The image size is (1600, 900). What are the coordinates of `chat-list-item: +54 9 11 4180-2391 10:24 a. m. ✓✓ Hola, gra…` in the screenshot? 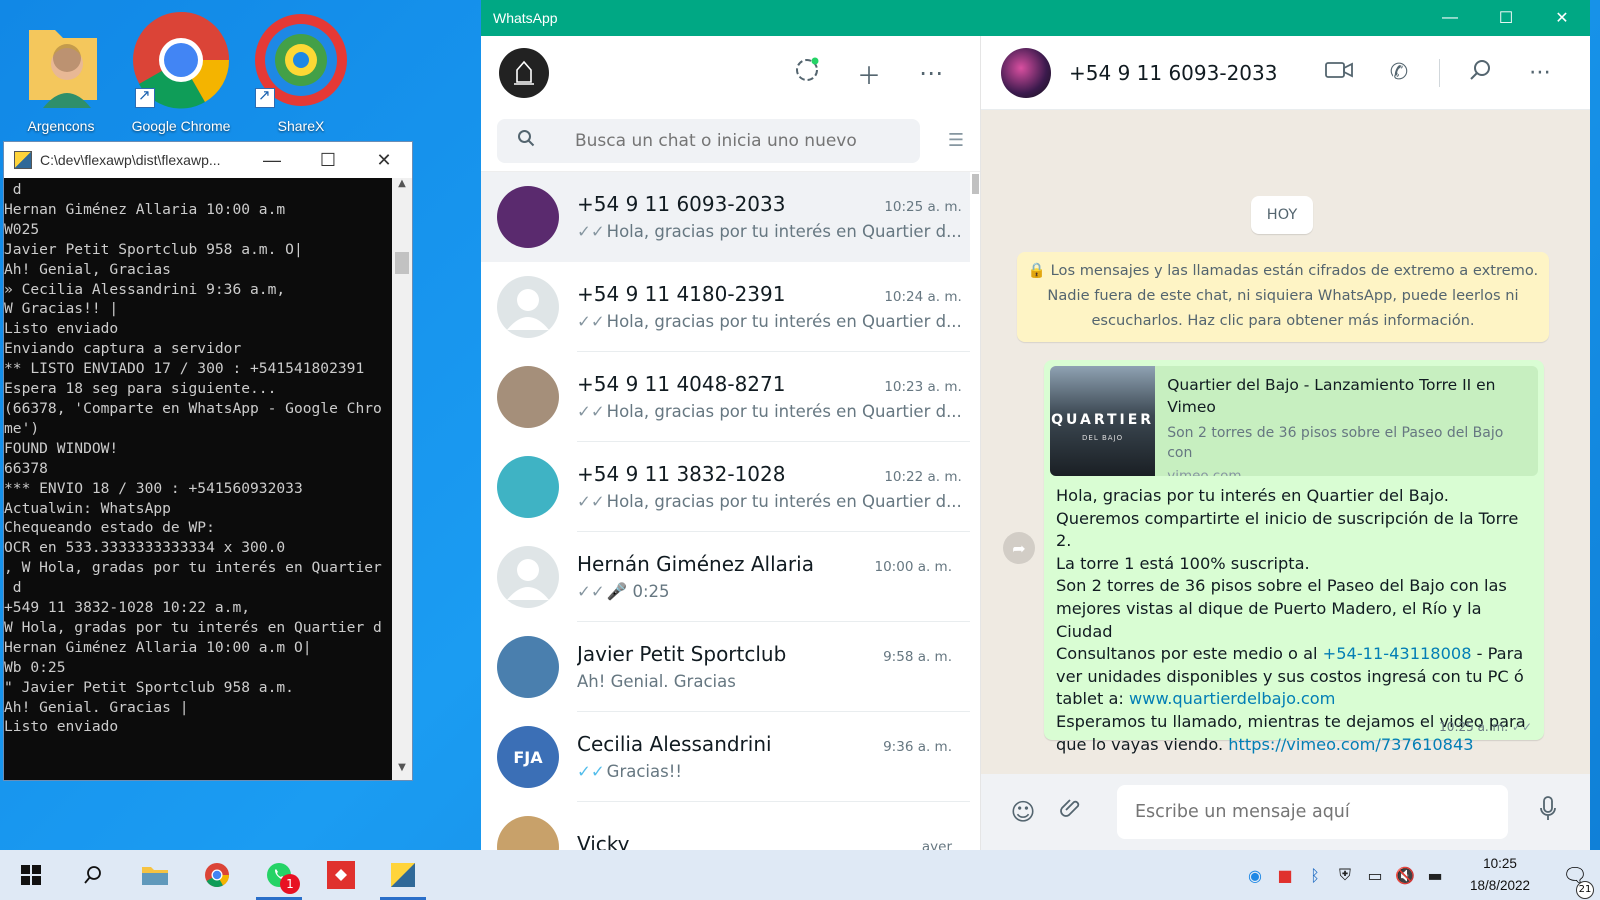 It's located at (725, 307).